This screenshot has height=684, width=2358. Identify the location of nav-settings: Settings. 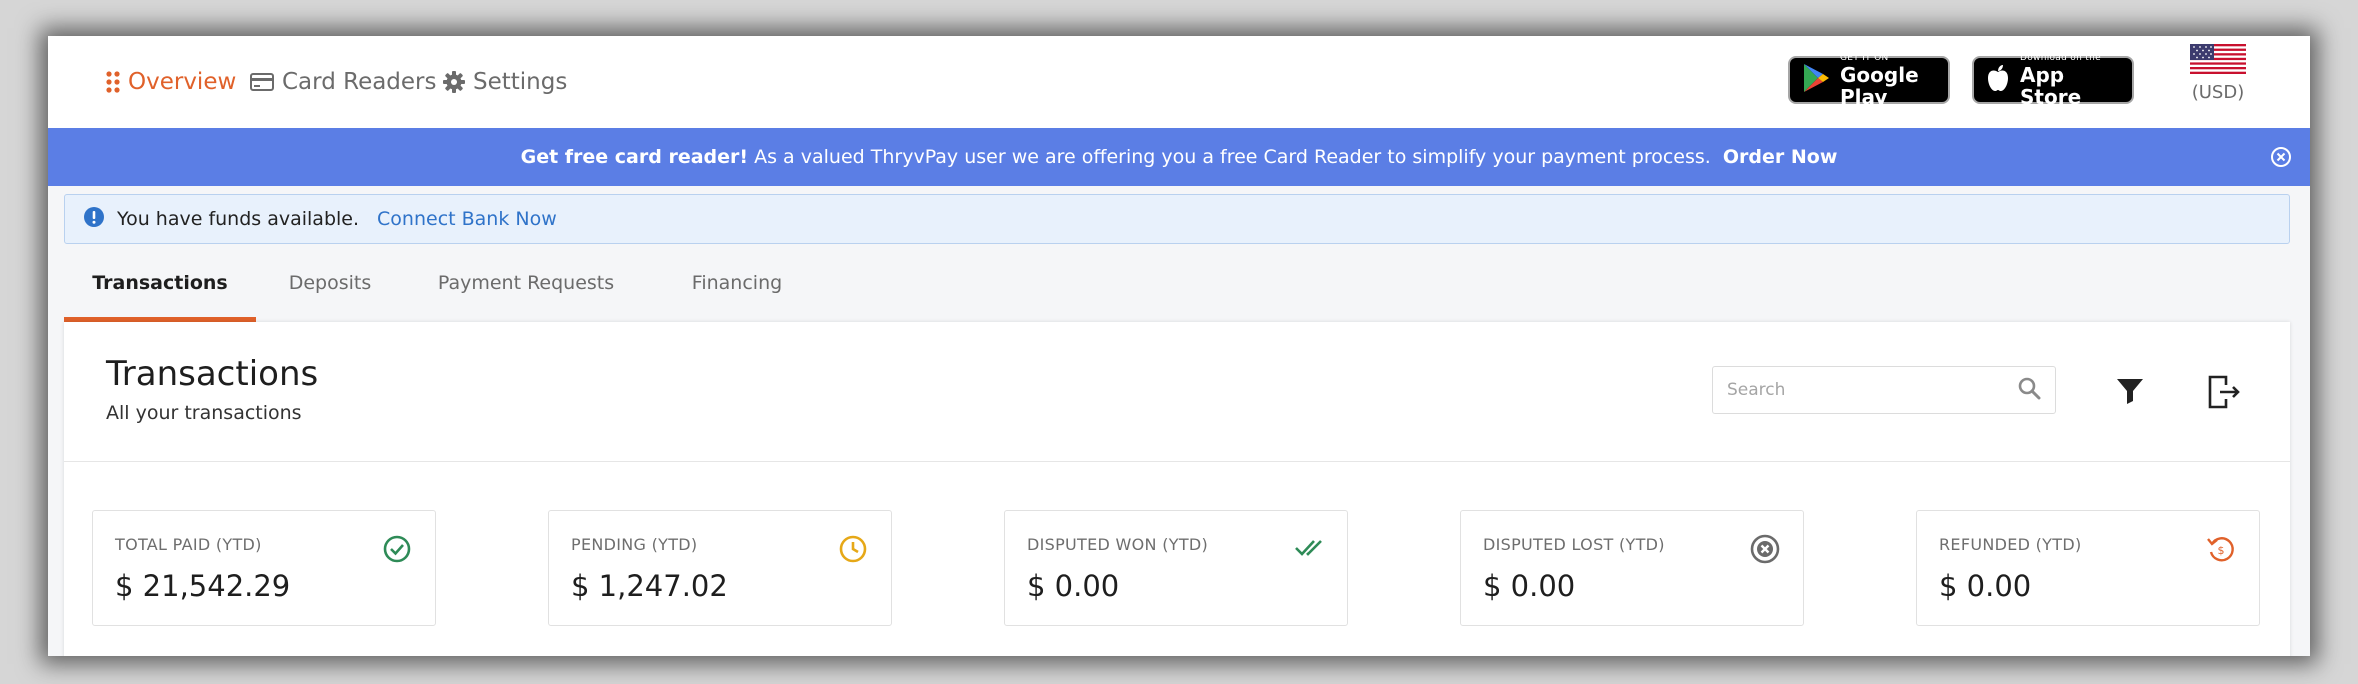
(505, 82).